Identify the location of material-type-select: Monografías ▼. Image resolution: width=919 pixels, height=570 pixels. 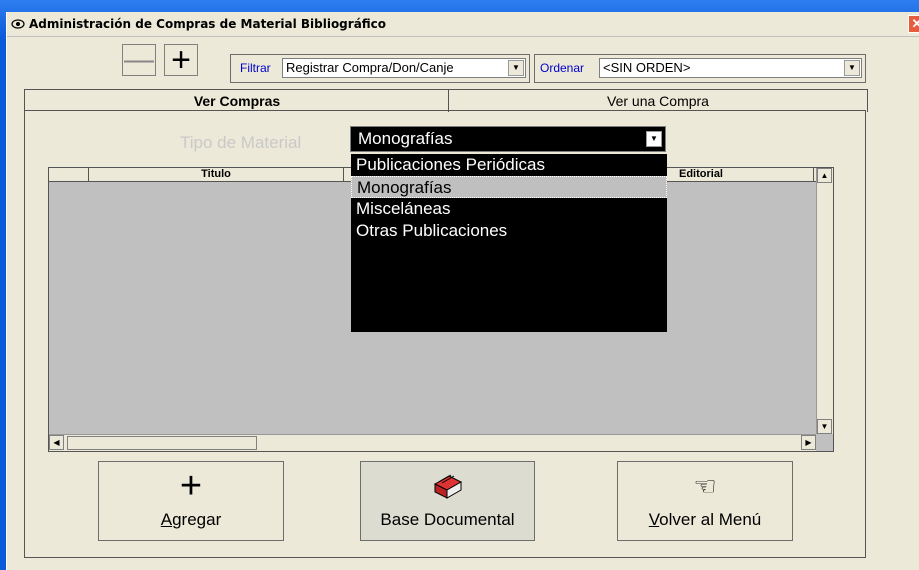
(508, 139).